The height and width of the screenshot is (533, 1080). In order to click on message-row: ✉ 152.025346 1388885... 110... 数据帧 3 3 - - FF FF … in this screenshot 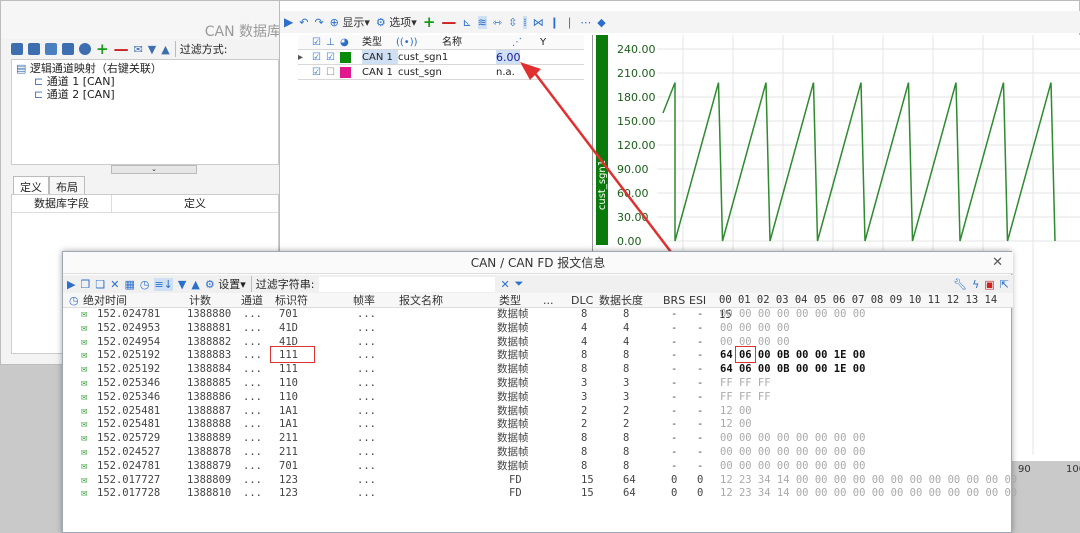, I will do `click(538, 384)`.